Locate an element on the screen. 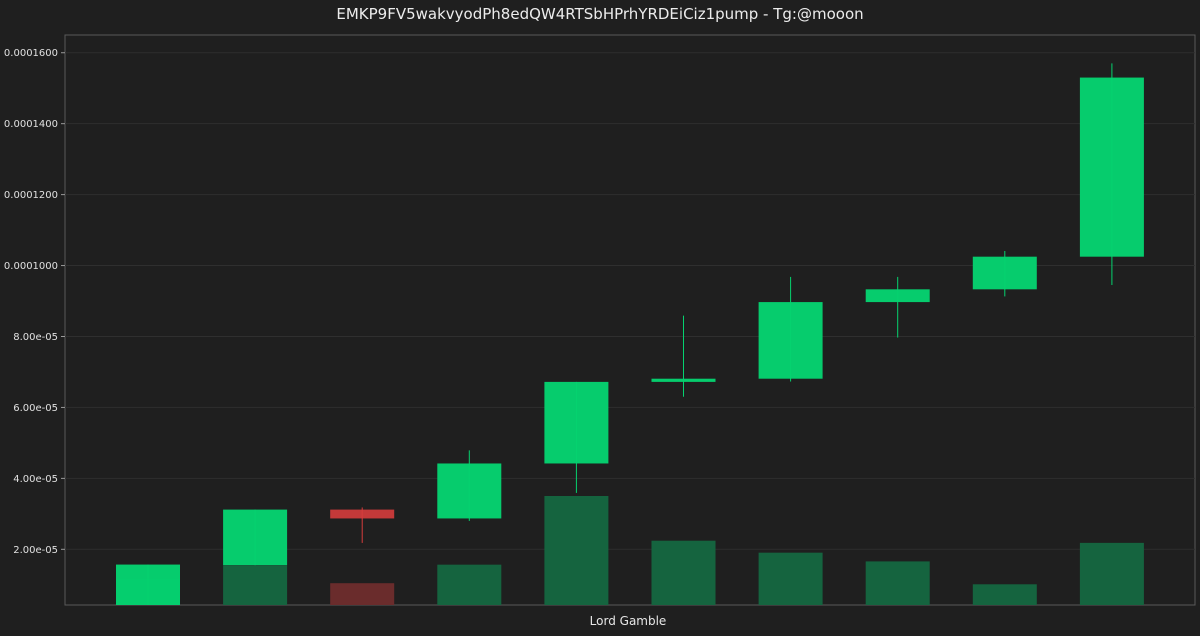 The width and height of the screenshot is (1200, 636). y-tick-label: 2.00e-05 is located at coordinates (35, 550).